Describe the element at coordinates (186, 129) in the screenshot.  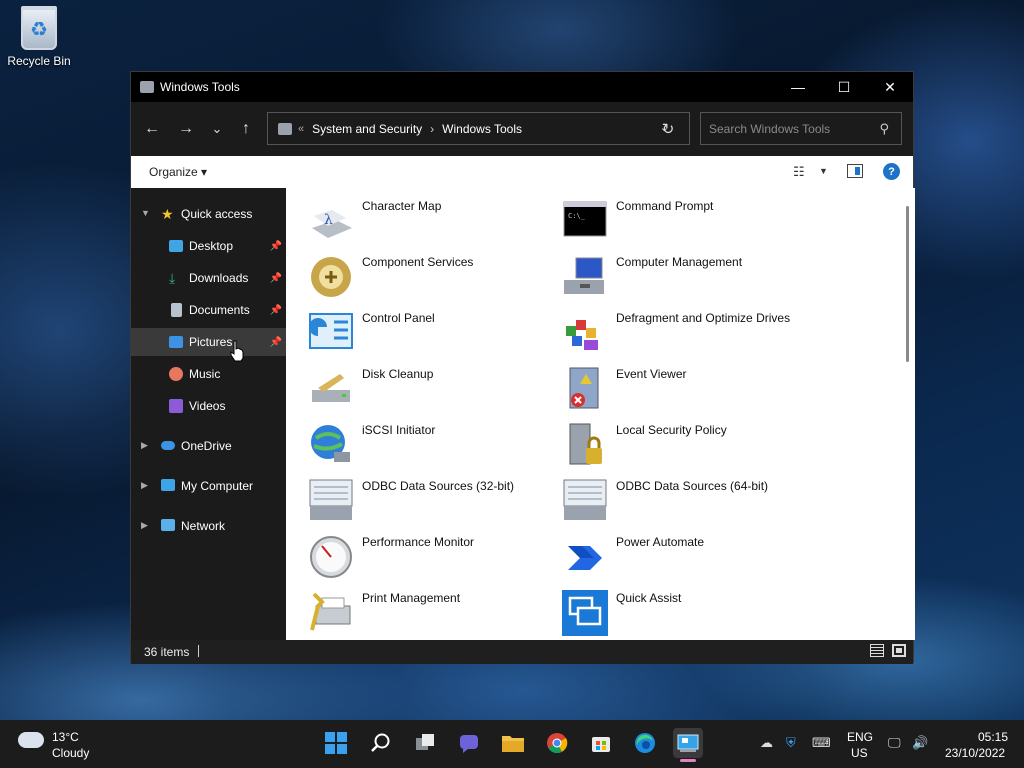
I see `forward-button: →` at that location.